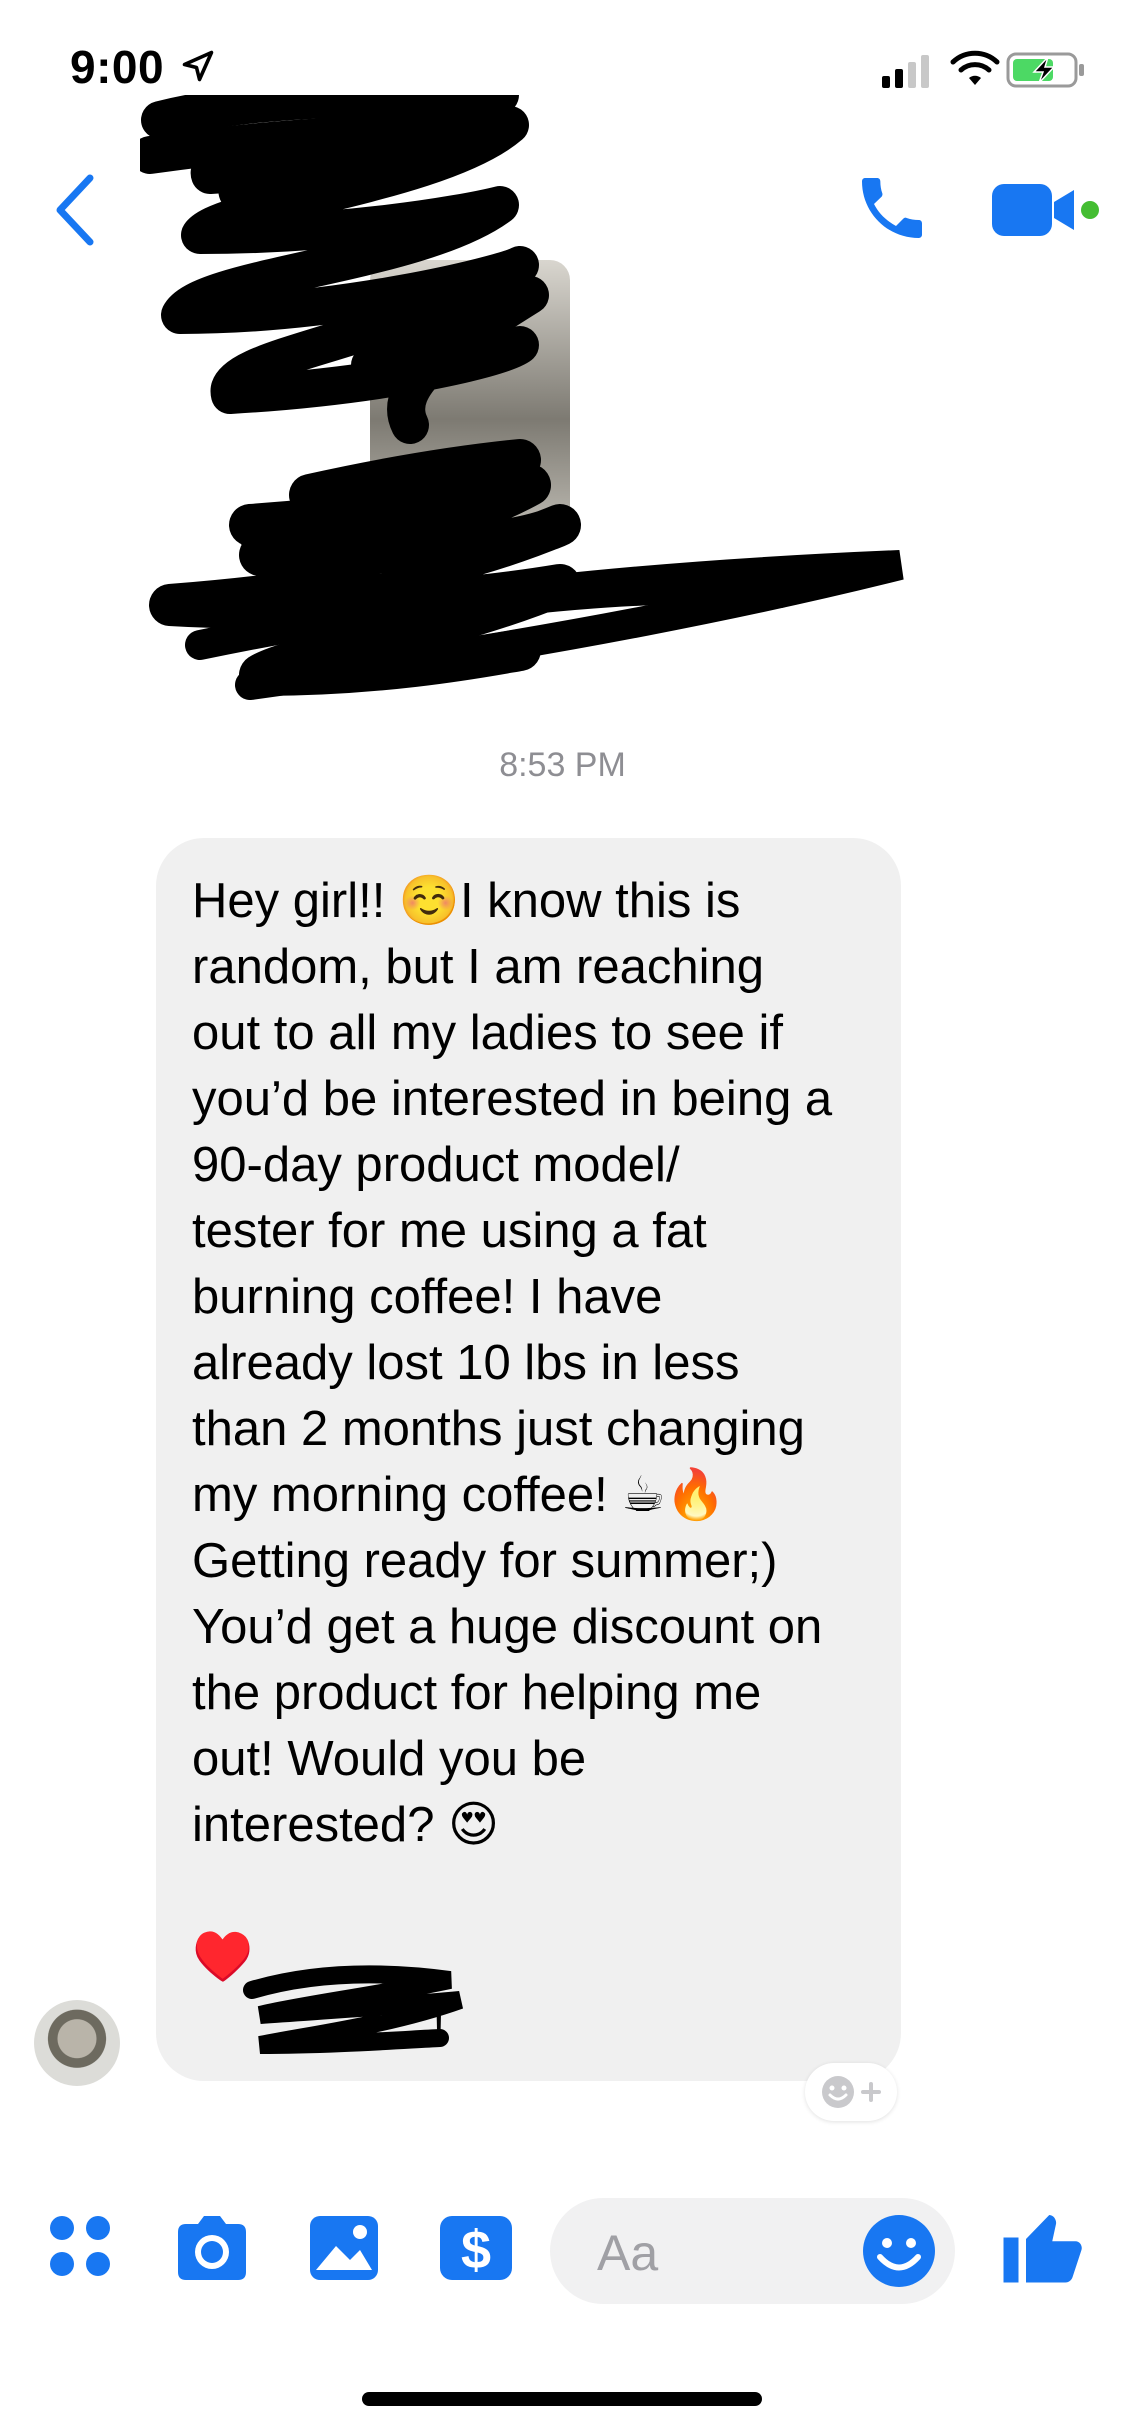 The image size is (1125, 2436). I want to click on location-arrow-icon, so click(198, 66).